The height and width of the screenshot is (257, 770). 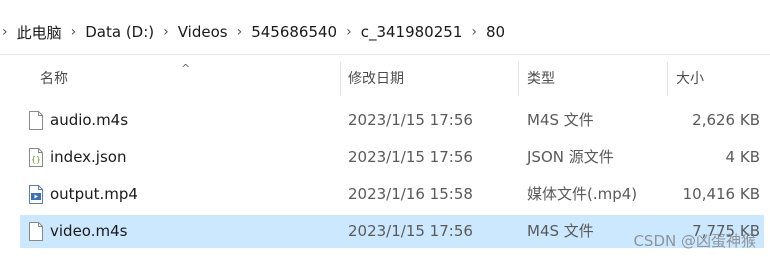 What do you see at coordinates (88, 157) in the screenshot?
I see `file-name: index.json` at bounding box center [88, 157].